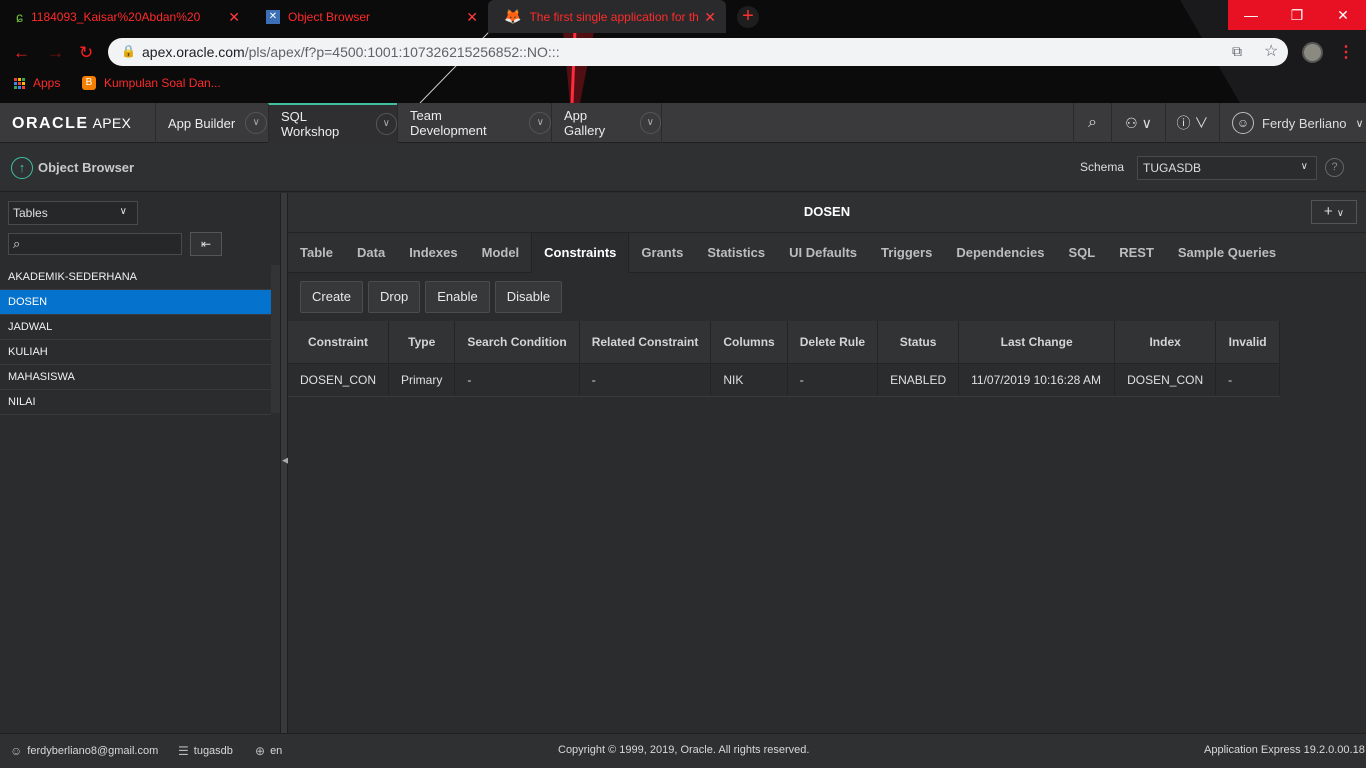  What do you see at coordinates (823, 253) in the screenshot?
I see `tab-ui-defaults: UI Defaults` at bounding box center [823, 253].